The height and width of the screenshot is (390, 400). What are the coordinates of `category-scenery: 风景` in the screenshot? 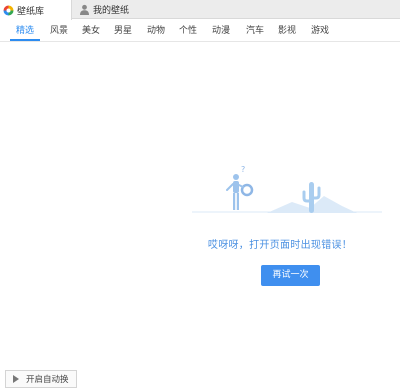 It's located at (59, 31).